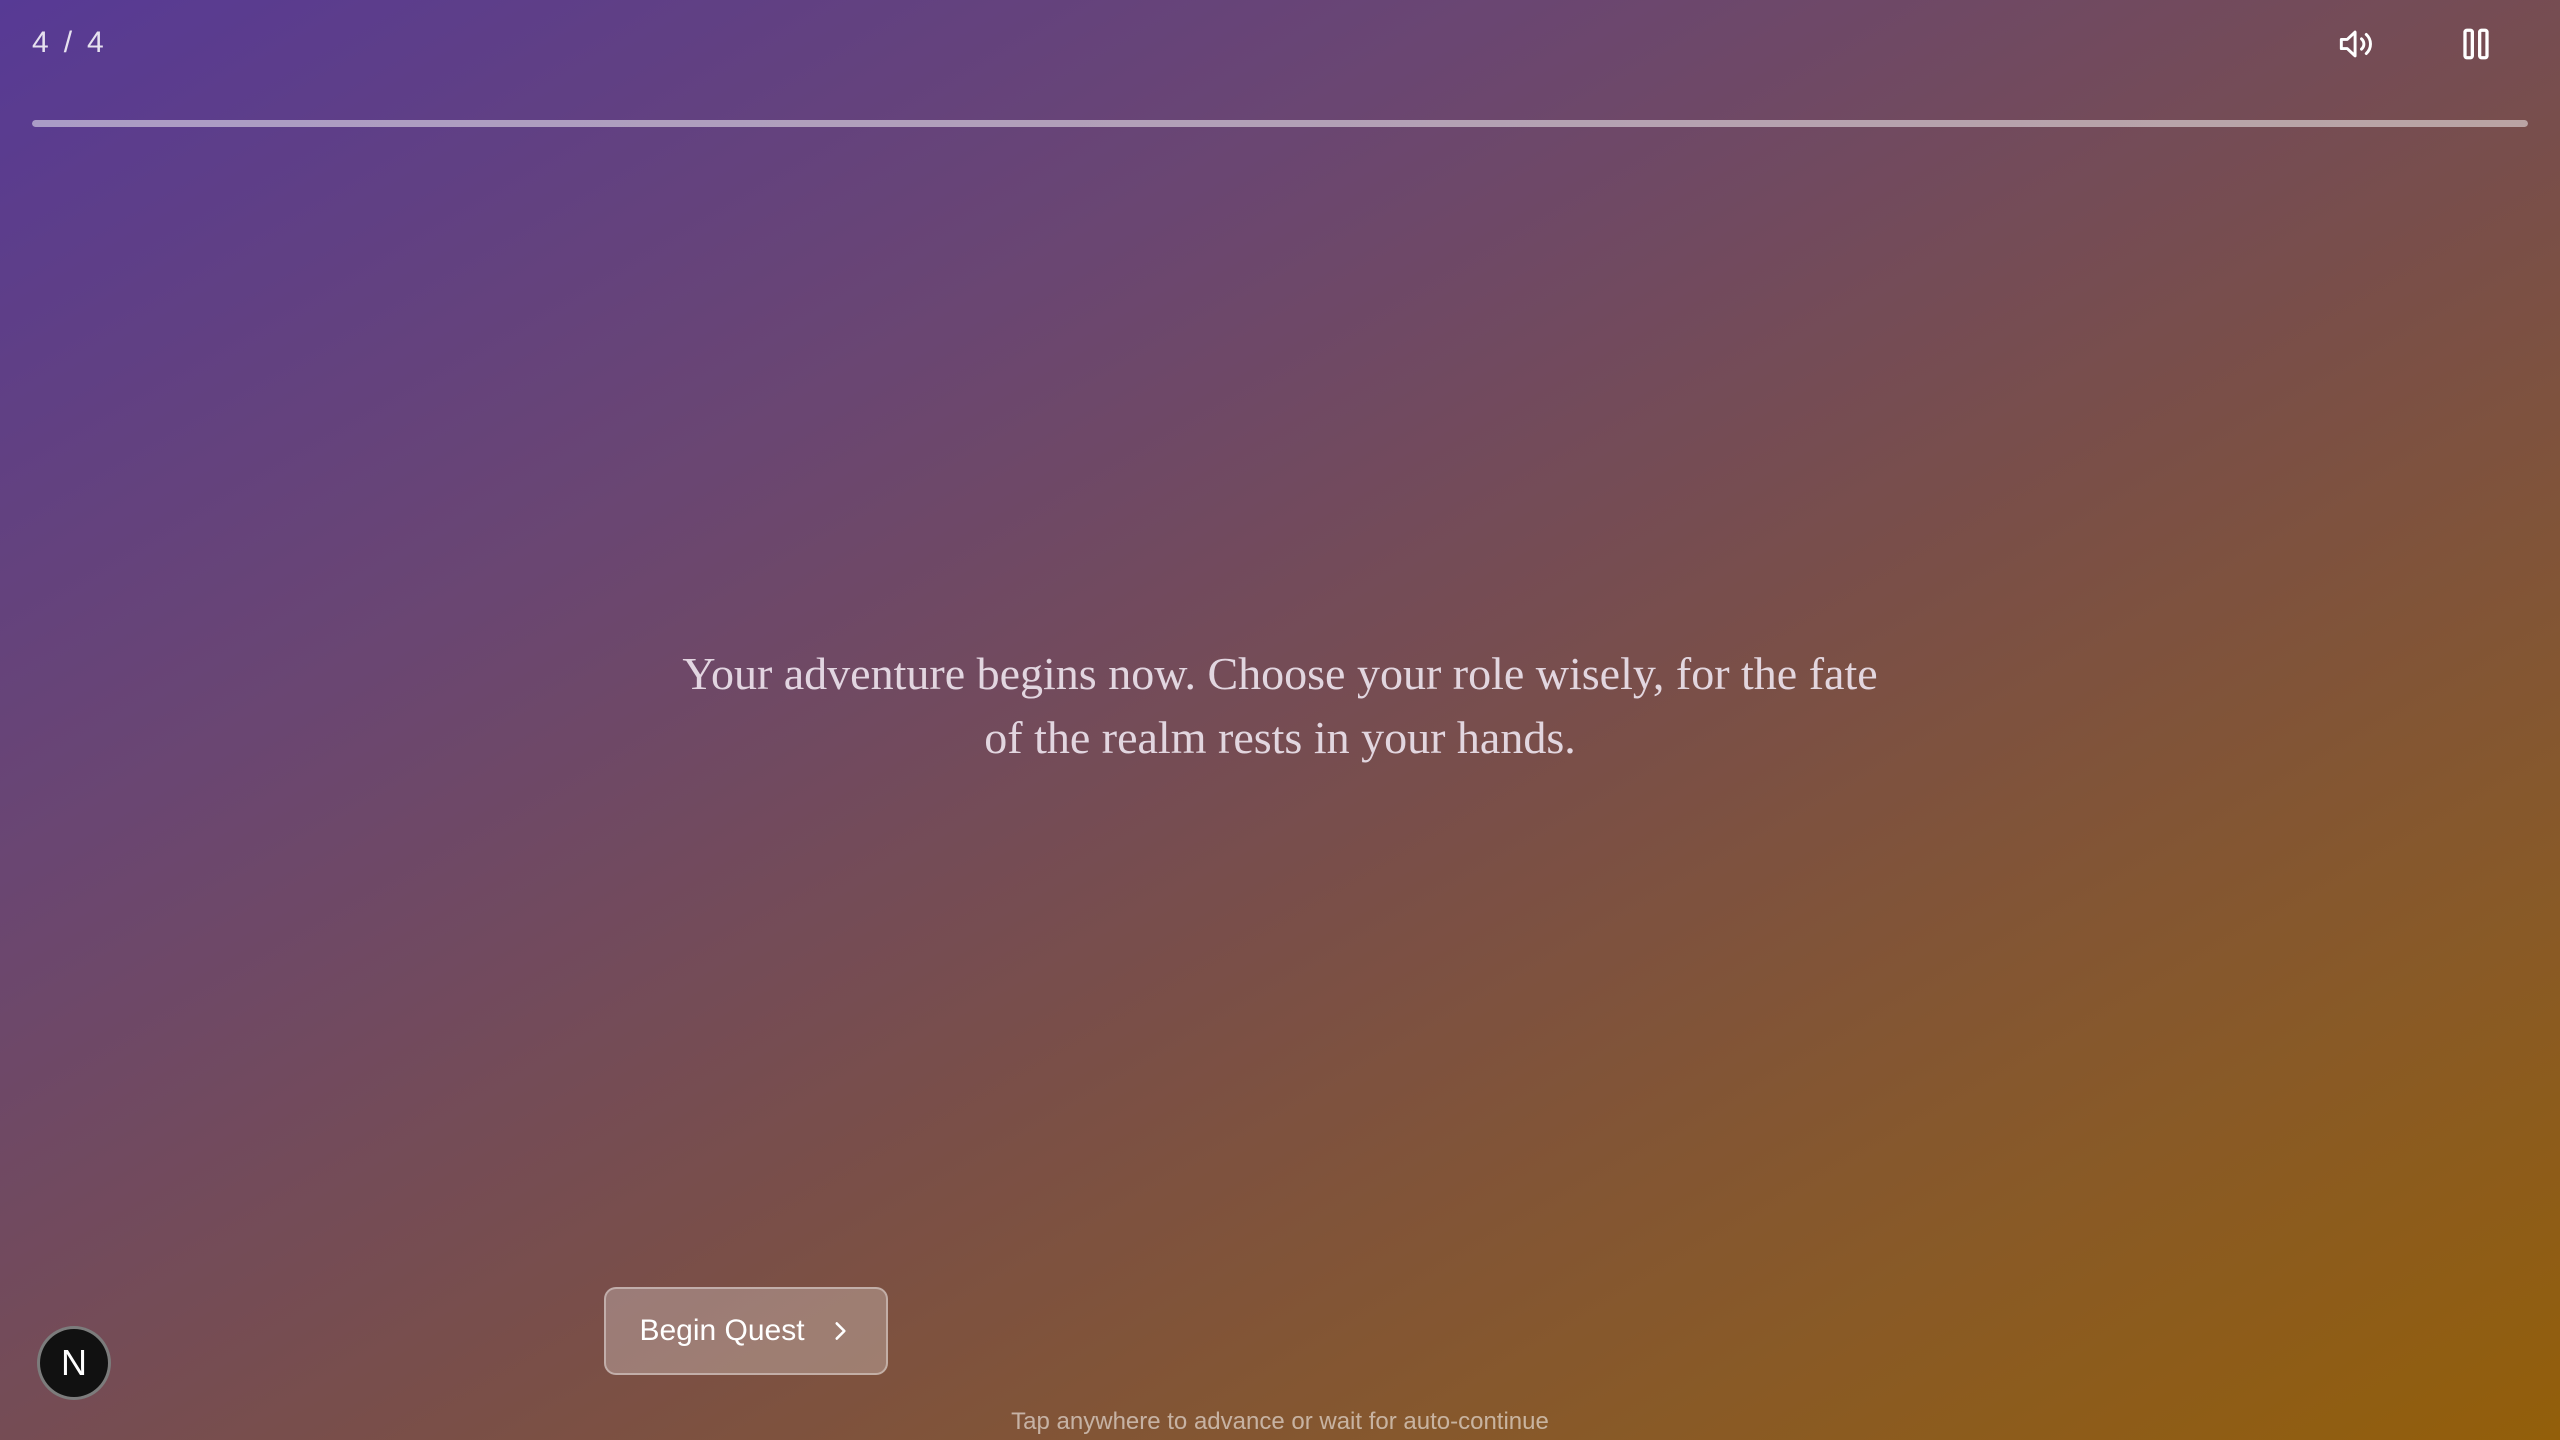 The width and height of the screenshot is (2560, 1440). What do you see at coordinates (96, 42) in the screenshot?
I see `slide-counter-total: 4` at bounding box center [96, 42].